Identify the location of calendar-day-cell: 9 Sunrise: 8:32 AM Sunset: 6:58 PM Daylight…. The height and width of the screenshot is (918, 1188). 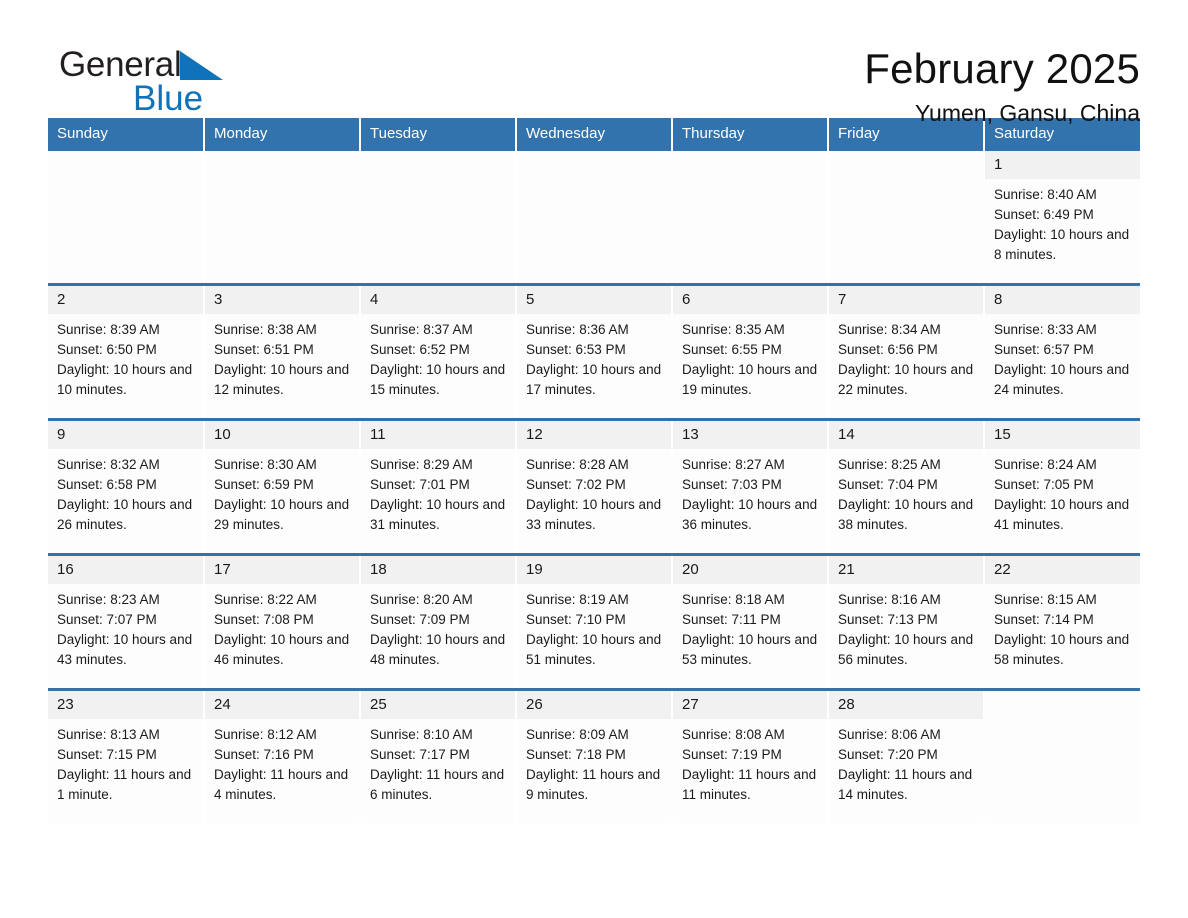
(126, 486).